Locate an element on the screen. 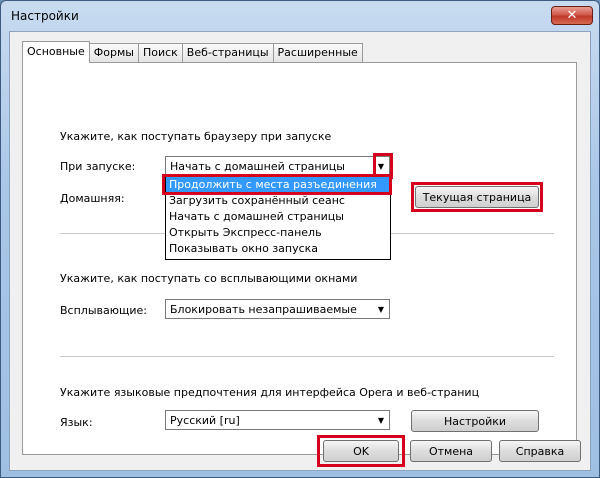  selected-option-highlight is located at coordinates (277, 184).